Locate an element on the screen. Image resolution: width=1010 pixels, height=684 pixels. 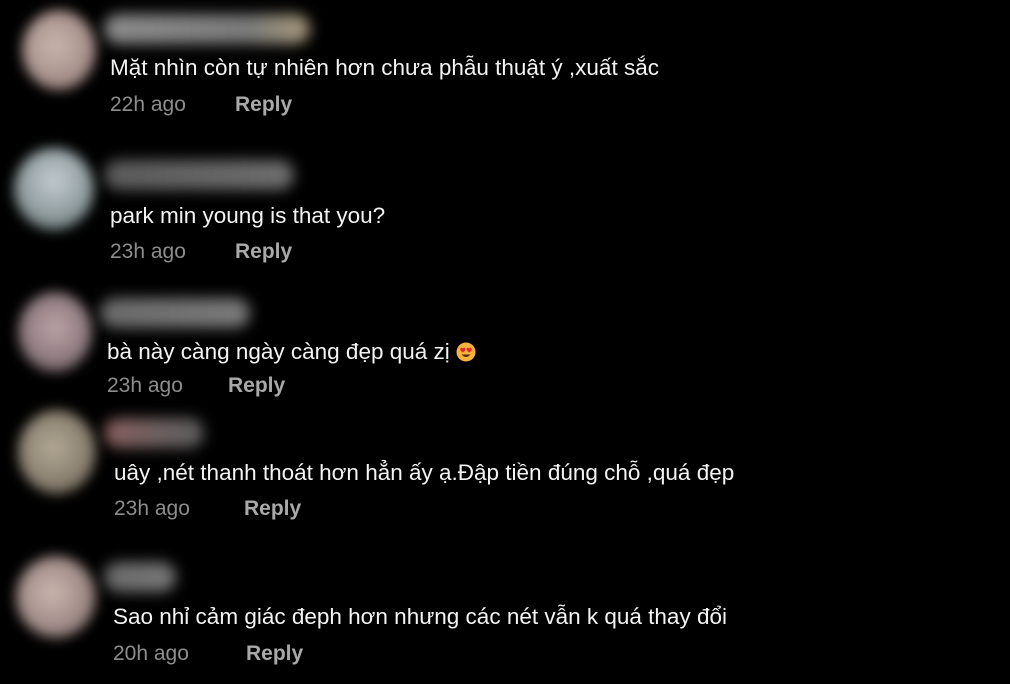
comment-timestamp: 22h ago is located at coordinates (148, 104).